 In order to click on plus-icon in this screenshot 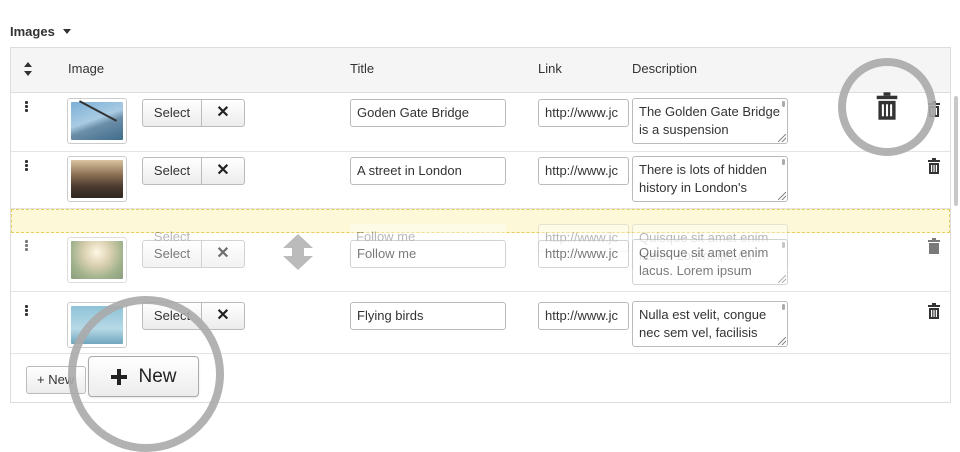, I will do `click(119, 376)`.